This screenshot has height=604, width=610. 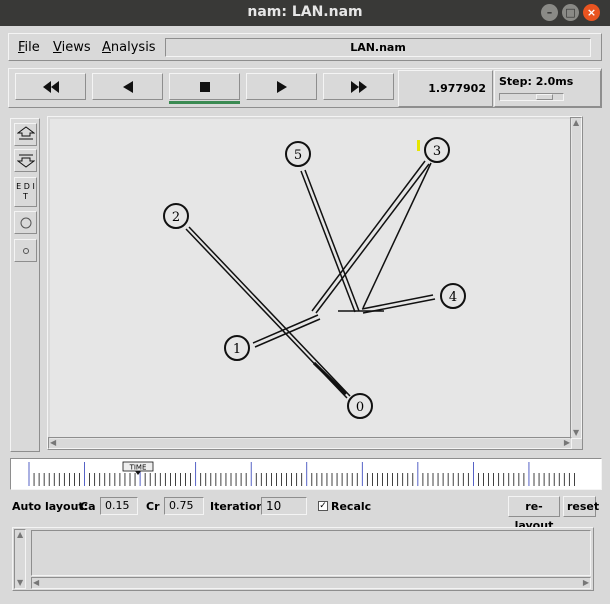 I want to click on annotation-vertical-scrollbar: ▲ ▼, so click(x=20, y=559).